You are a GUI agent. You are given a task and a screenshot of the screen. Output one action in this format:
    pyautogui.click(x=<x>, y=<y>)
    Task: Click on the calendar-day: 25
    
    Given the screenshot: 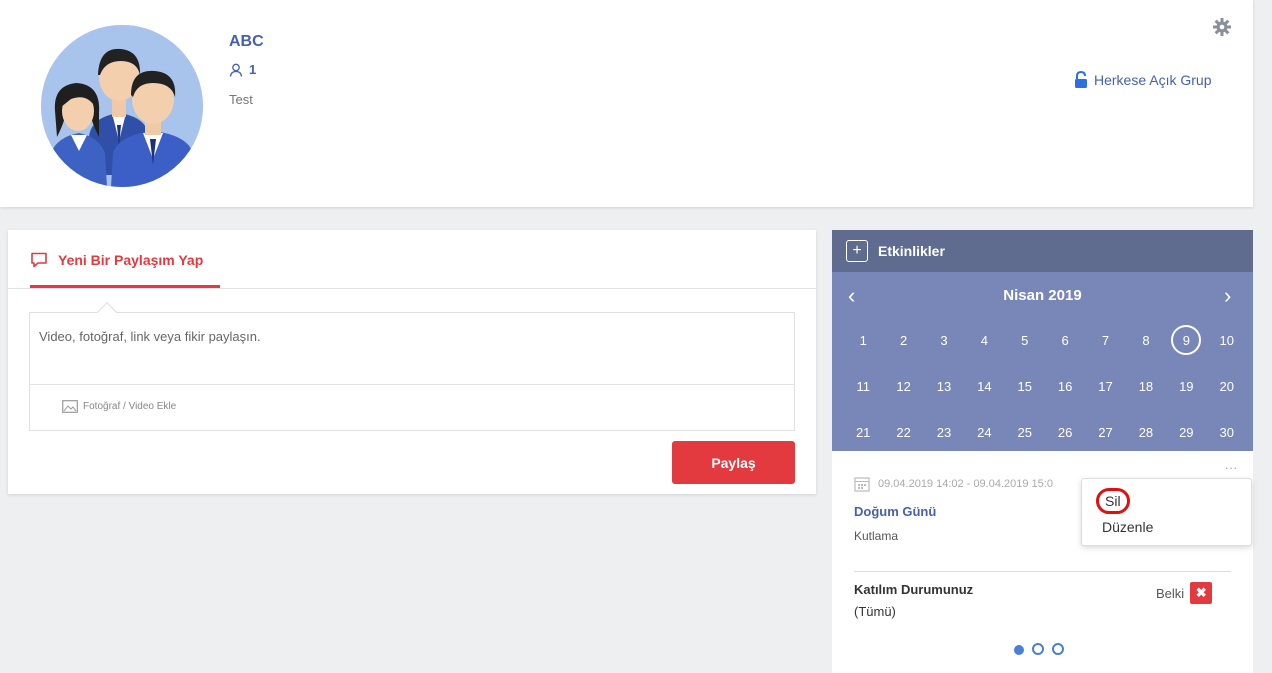 What is the action you would take?
    pyautogui.click(x=1025, y=432)
    